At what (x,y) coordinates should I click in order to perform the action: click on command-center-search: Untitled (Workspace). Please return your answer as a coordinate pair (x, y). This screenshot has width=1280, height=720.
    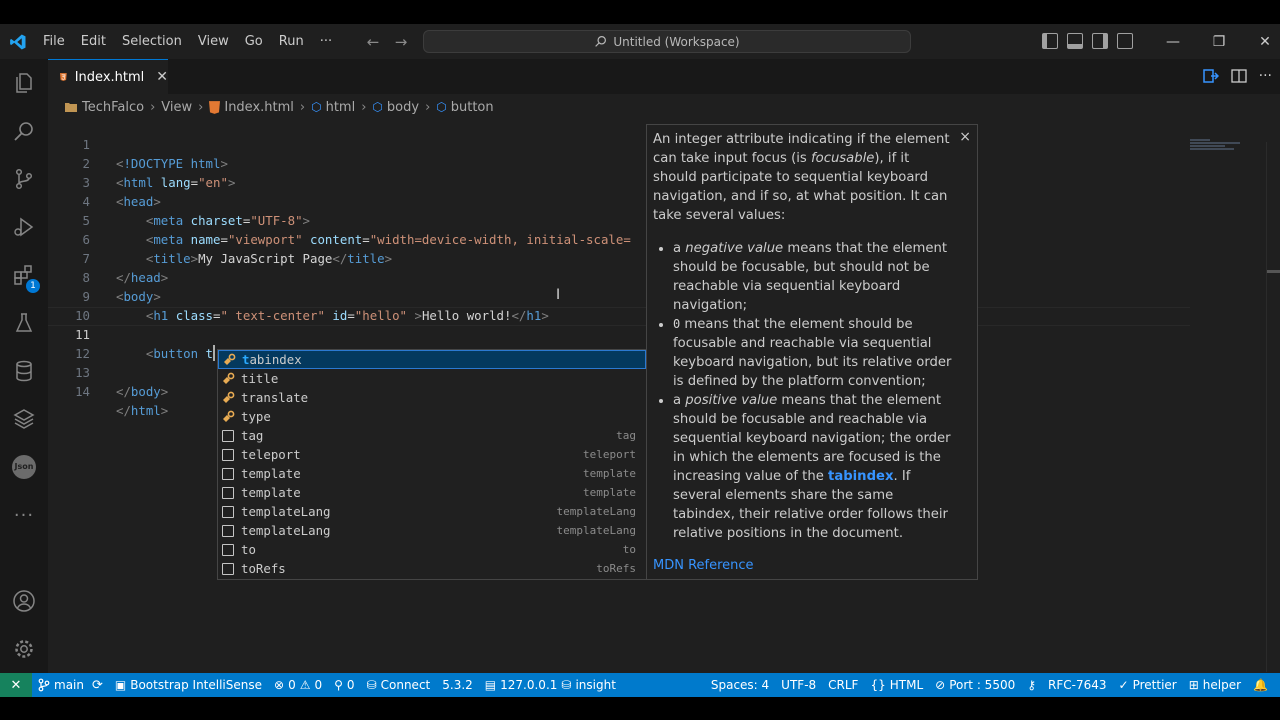
    Looking at the image, I should click on (667, 41).